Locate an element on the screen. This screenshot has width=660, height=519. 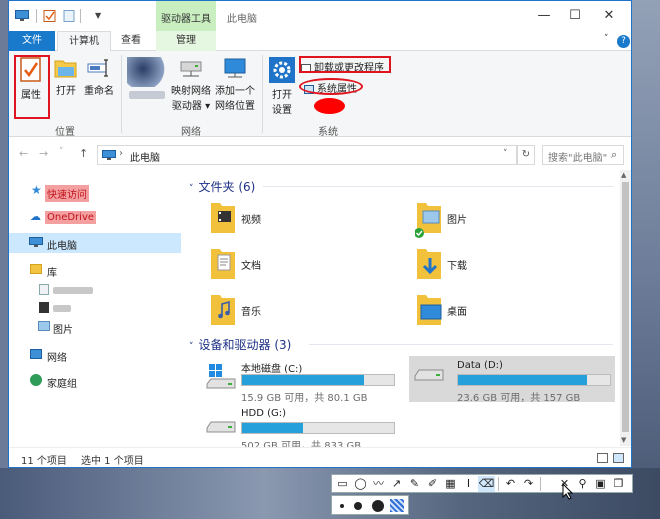
computer-icon is located at coordinates (22, 16).